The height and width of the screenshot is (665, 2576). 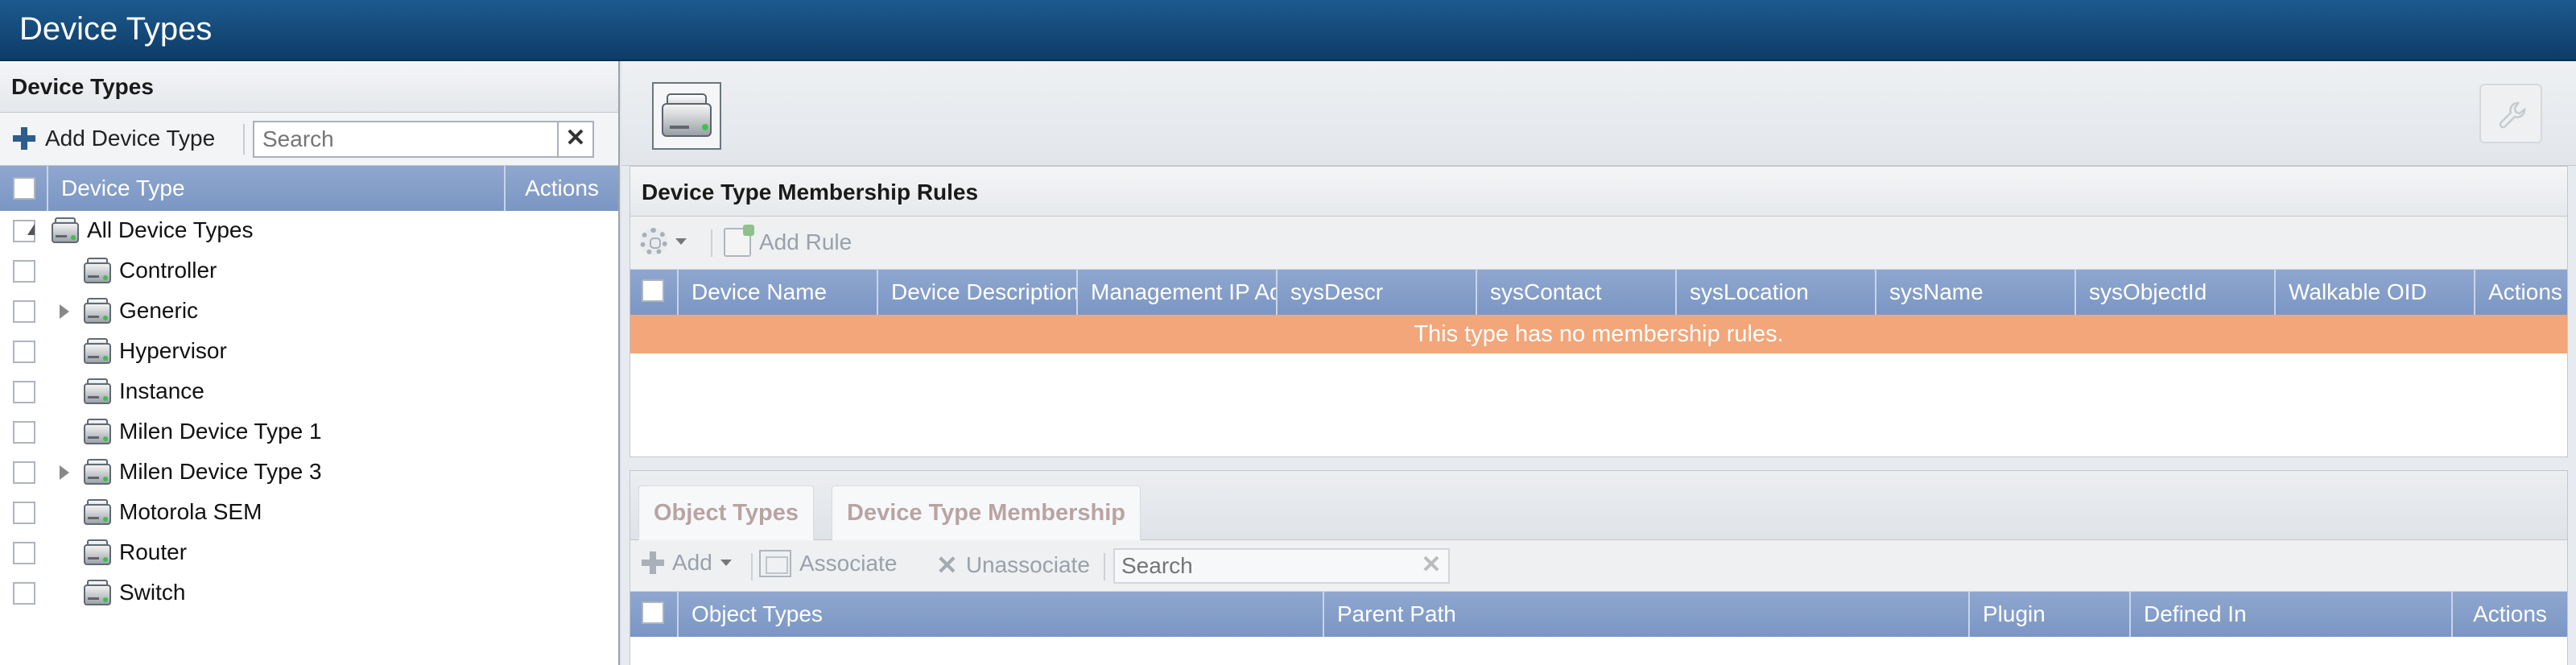 I want to click on add-label: Add, so click(x=692, y=562).